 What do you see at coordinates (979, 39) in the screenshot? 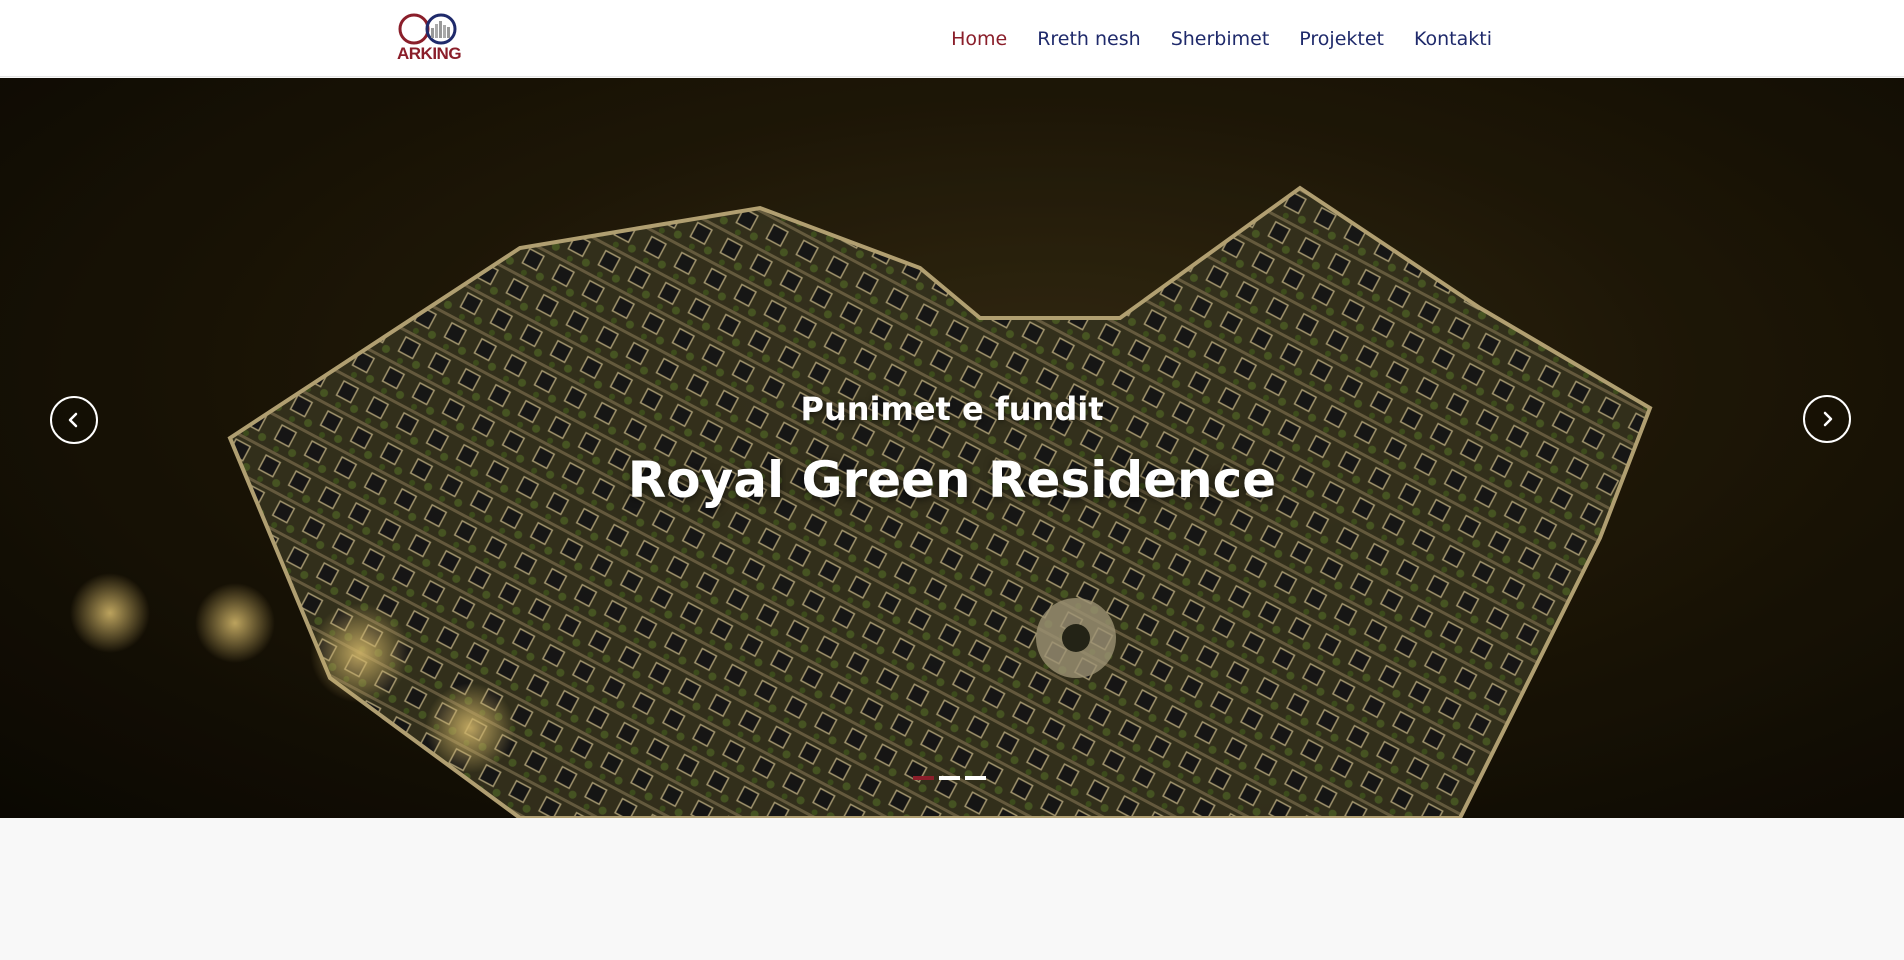
I see `nav-item-home: Home` at bounding box center [979, 39].